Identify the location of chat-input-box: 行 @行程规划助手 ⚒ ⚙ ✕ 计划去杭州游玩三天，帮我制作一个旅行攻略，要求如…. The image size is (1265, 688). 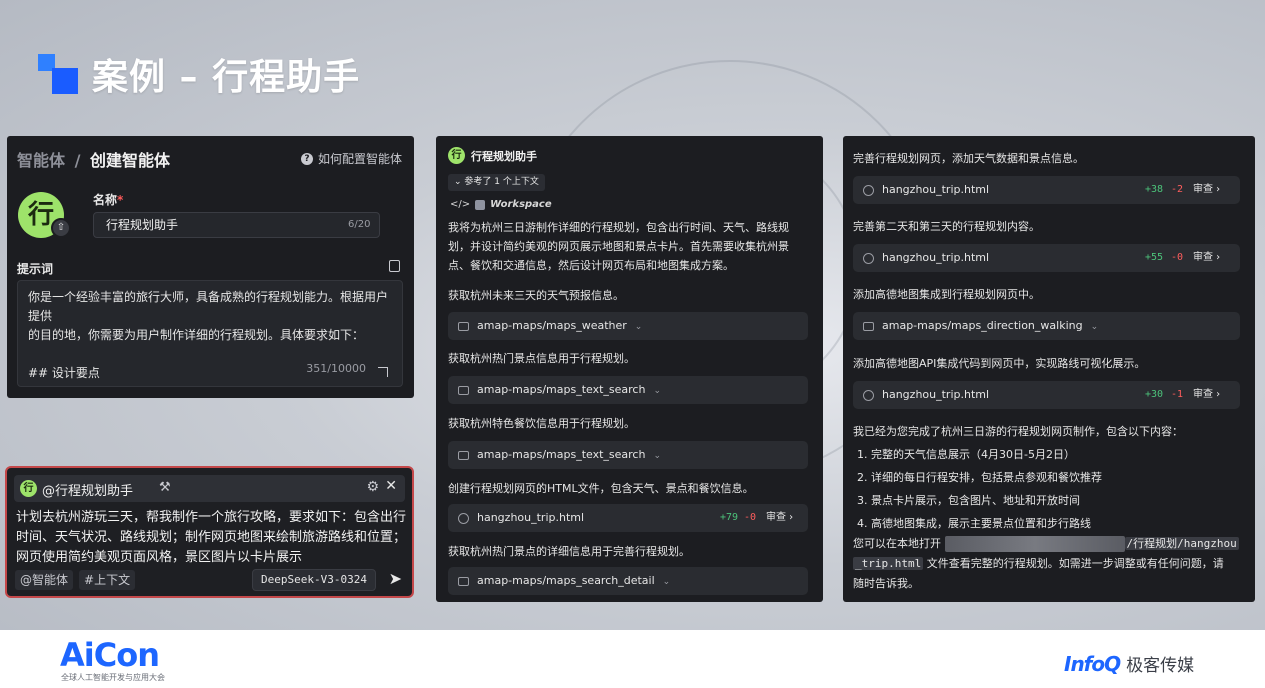
(209, 532).